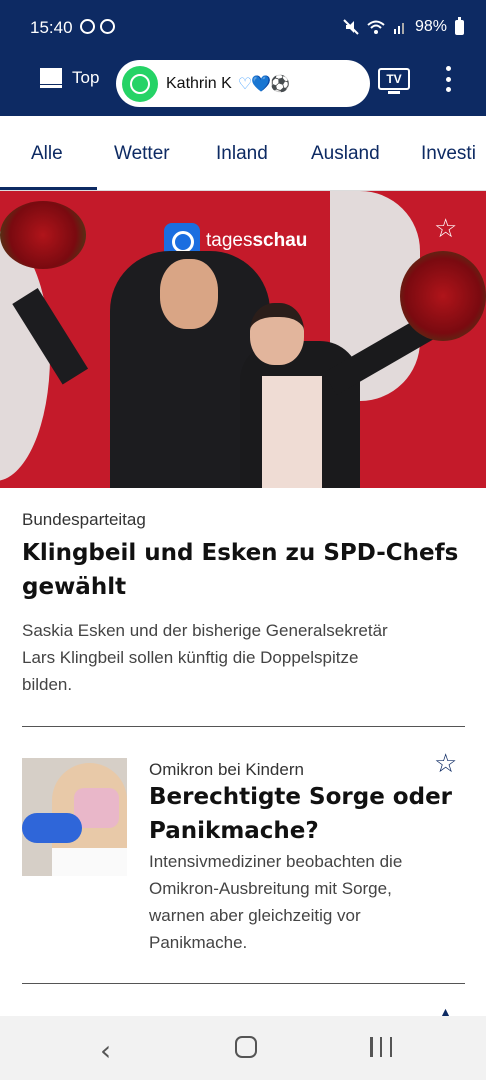  I want to click on person-right-face, so click(277, 334).